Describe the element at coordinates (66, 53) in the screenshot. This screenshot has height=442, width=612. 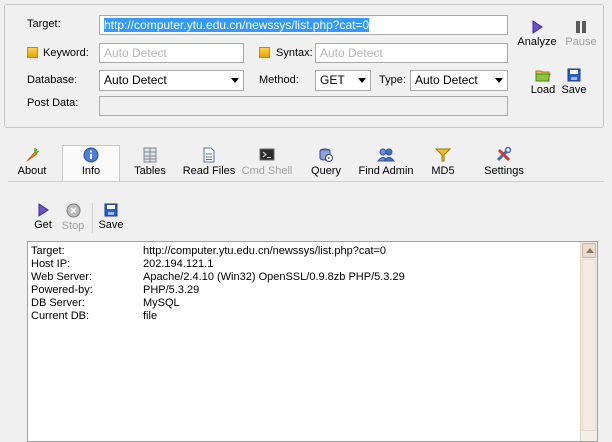
I see `keyword-label: Keyword:` at that location.